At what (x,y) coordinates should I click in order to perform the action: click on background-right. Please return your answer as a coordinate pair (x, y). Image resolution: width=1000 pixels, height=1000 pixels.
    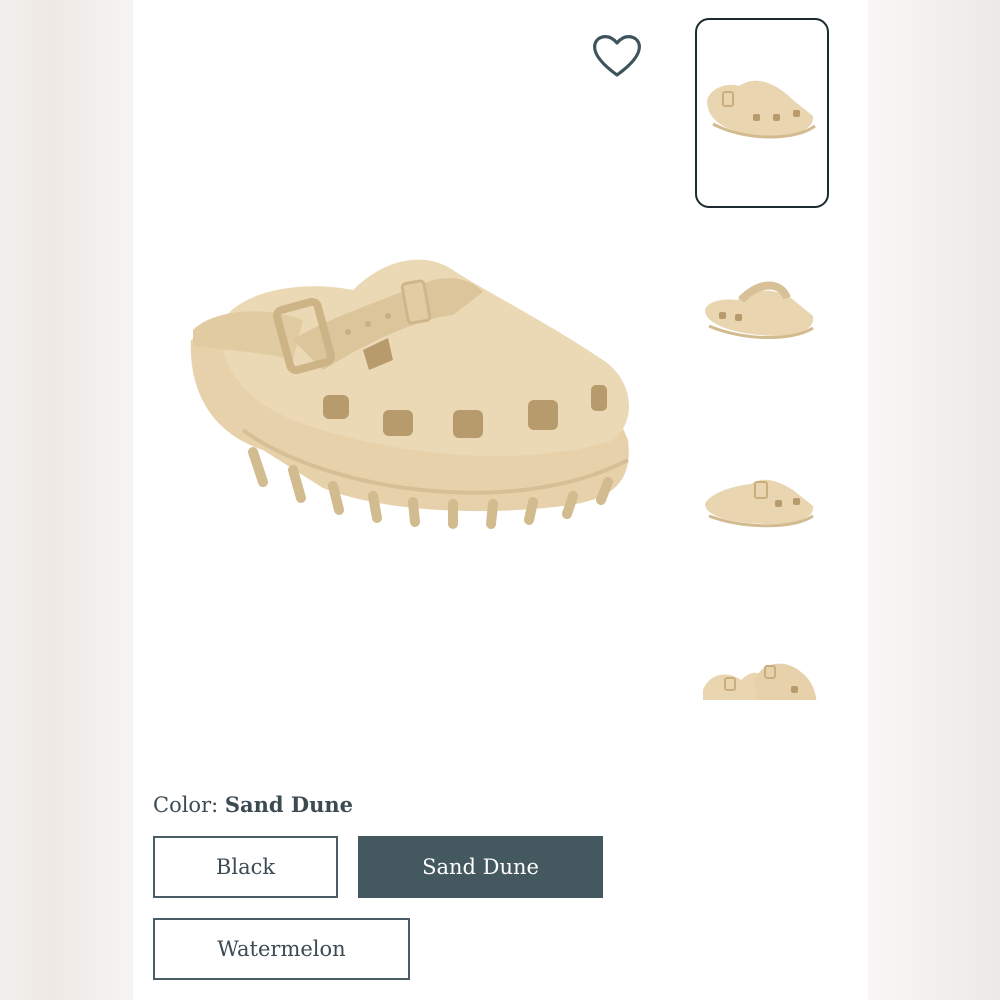
    Looking at the image, I should click on (934, 500).